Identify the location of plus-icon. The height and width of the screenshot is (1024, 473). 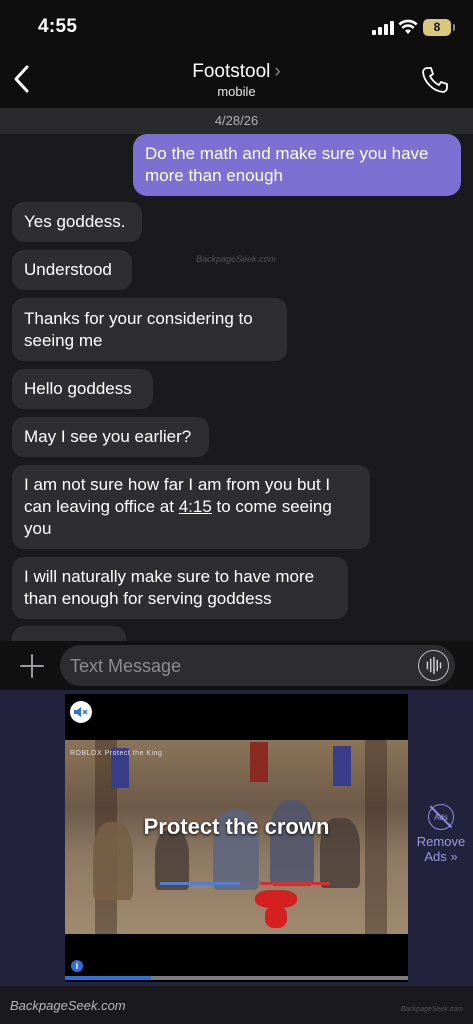
(32, 666).